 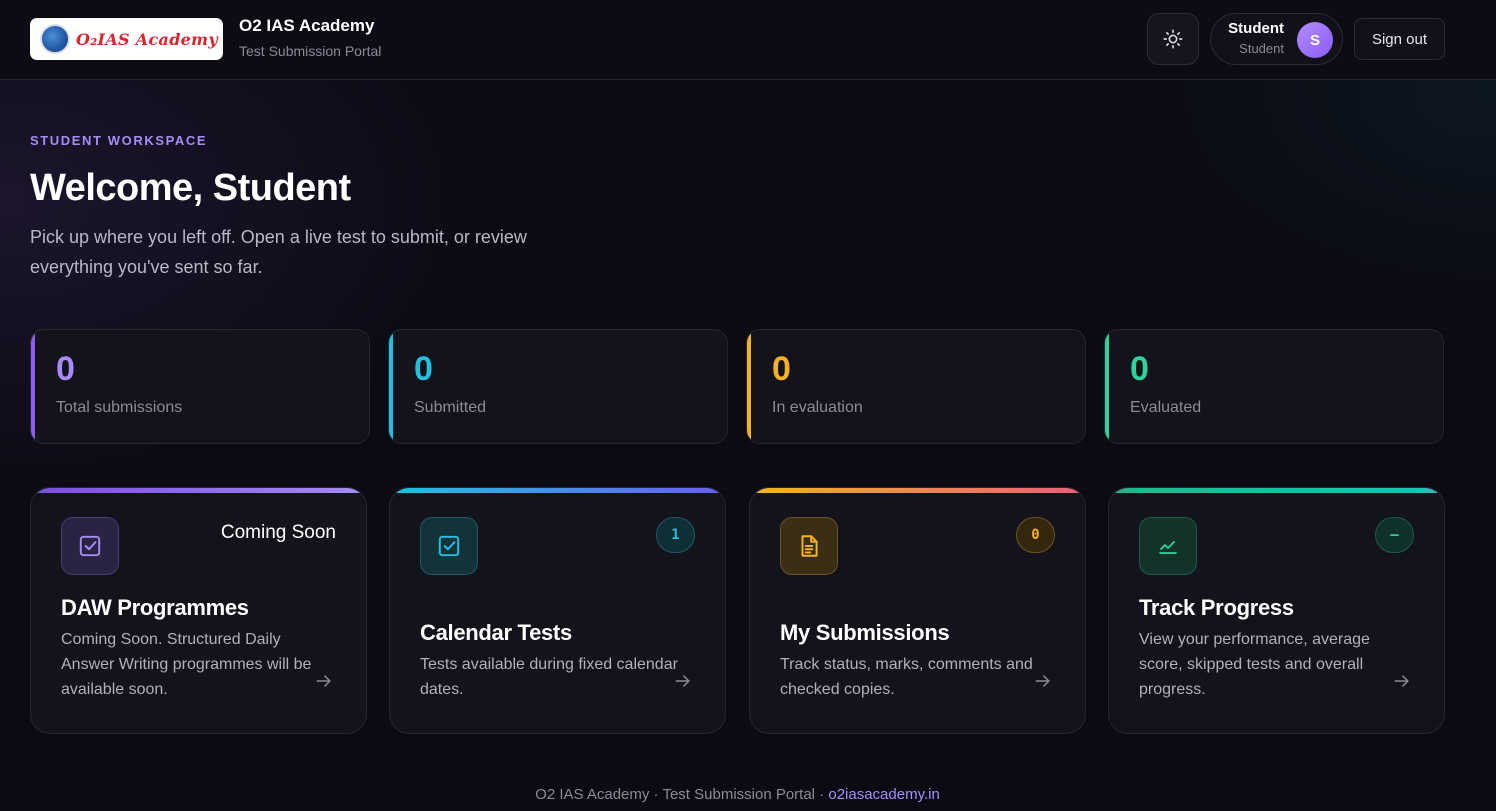 What do you see at coordinates (1394, 535) in the screenshot?
I see `count-badge: –` at bounding box center [1394, 535].